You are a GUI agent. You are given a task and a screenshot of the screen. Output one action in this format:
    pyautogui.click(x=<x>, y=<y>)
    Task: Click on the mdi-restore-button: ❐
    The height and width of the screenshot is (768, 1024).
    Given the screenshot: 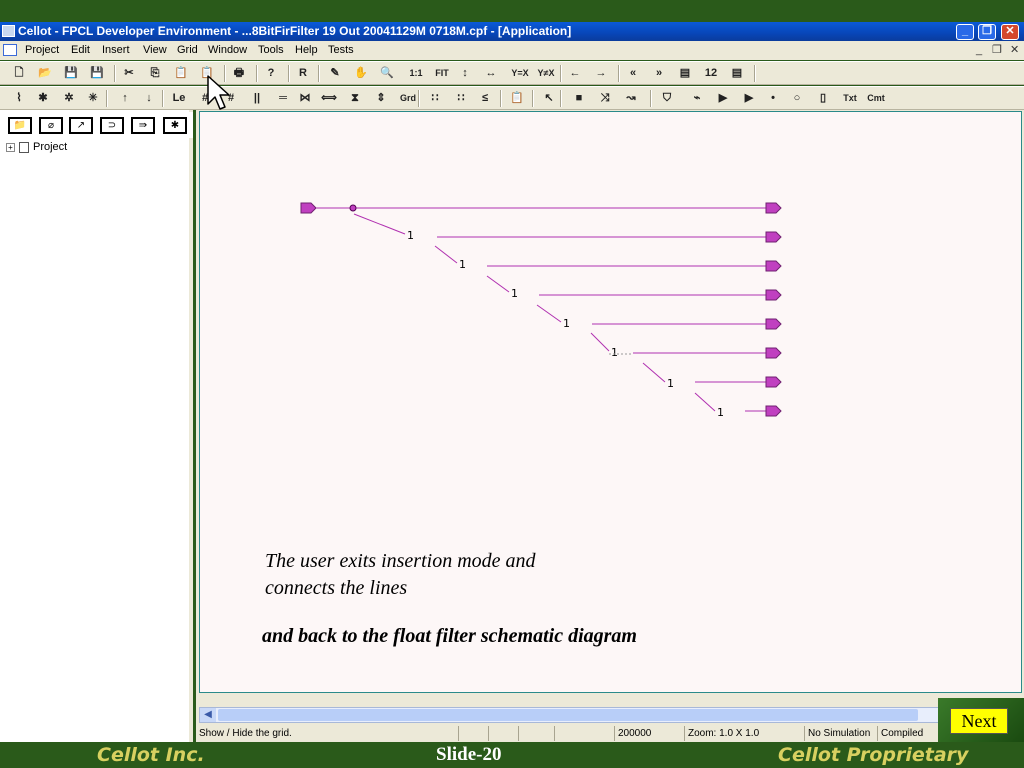 What is the action you would take?
    pyautogui.click(x=997, y=50)
    